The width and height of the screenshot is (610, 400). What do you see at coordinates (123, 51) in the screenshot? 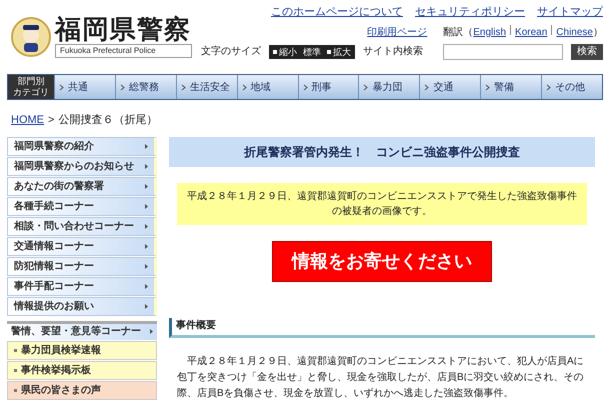
I see `site-subtitle: Fukuoka Prefectural Police` at bounding box center [123, 51].